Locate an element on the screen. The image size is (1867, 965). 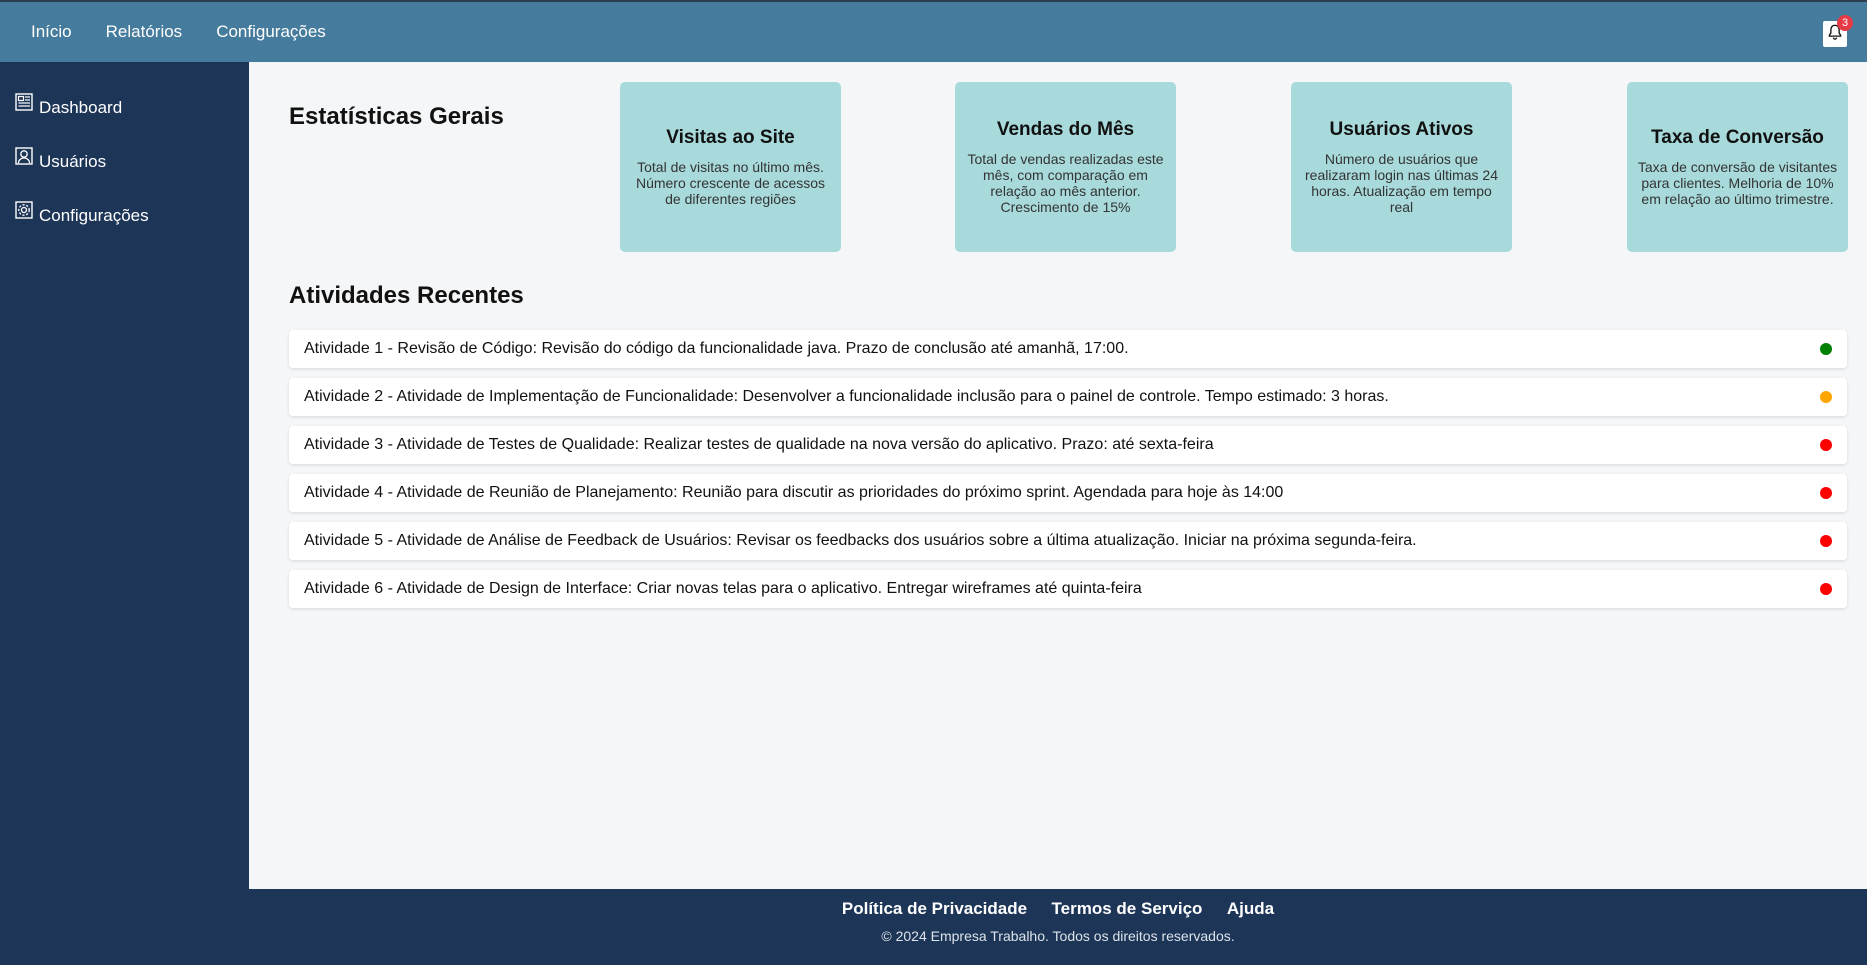
top-nav: Início Relatórios Configurações is located at coordinates (178, 32).